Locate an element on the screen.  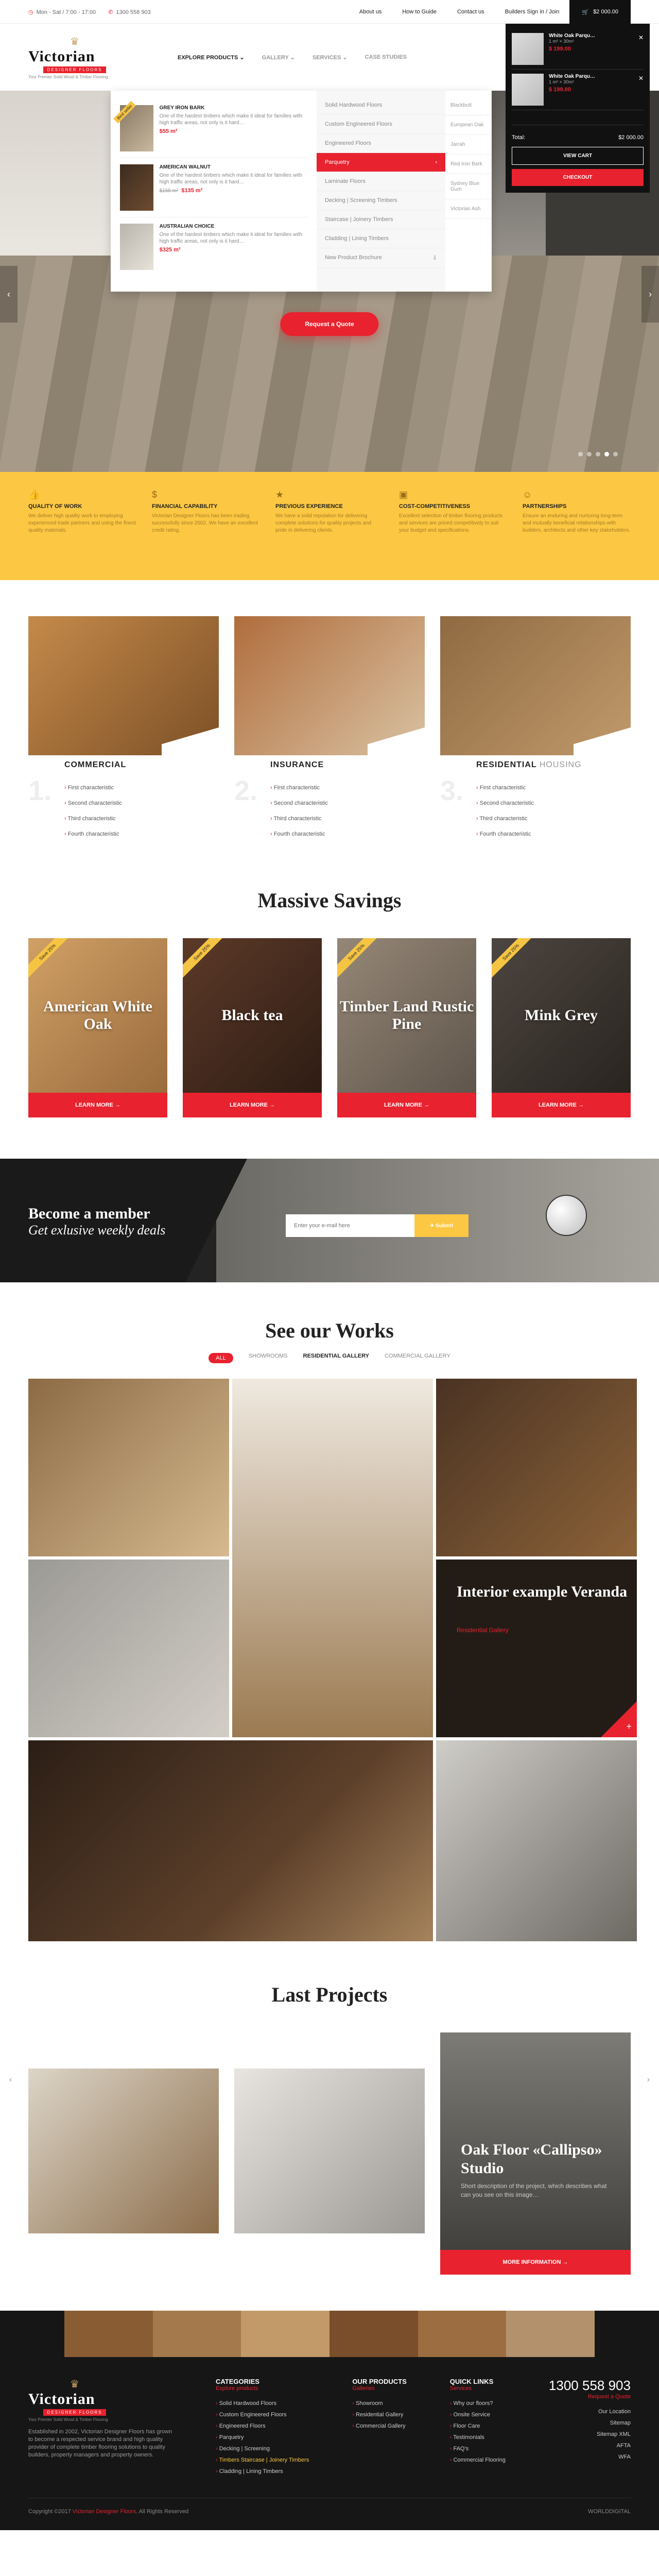
footer-link: Testimonials is located at coordinates (478, 2437).